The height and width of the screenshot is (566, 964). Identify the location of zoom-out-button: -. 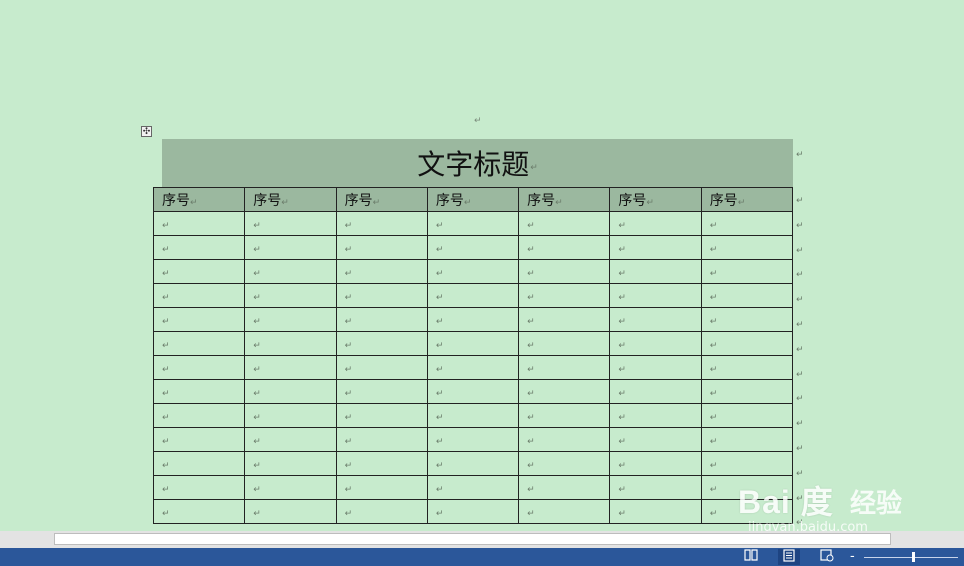
(852, 557).